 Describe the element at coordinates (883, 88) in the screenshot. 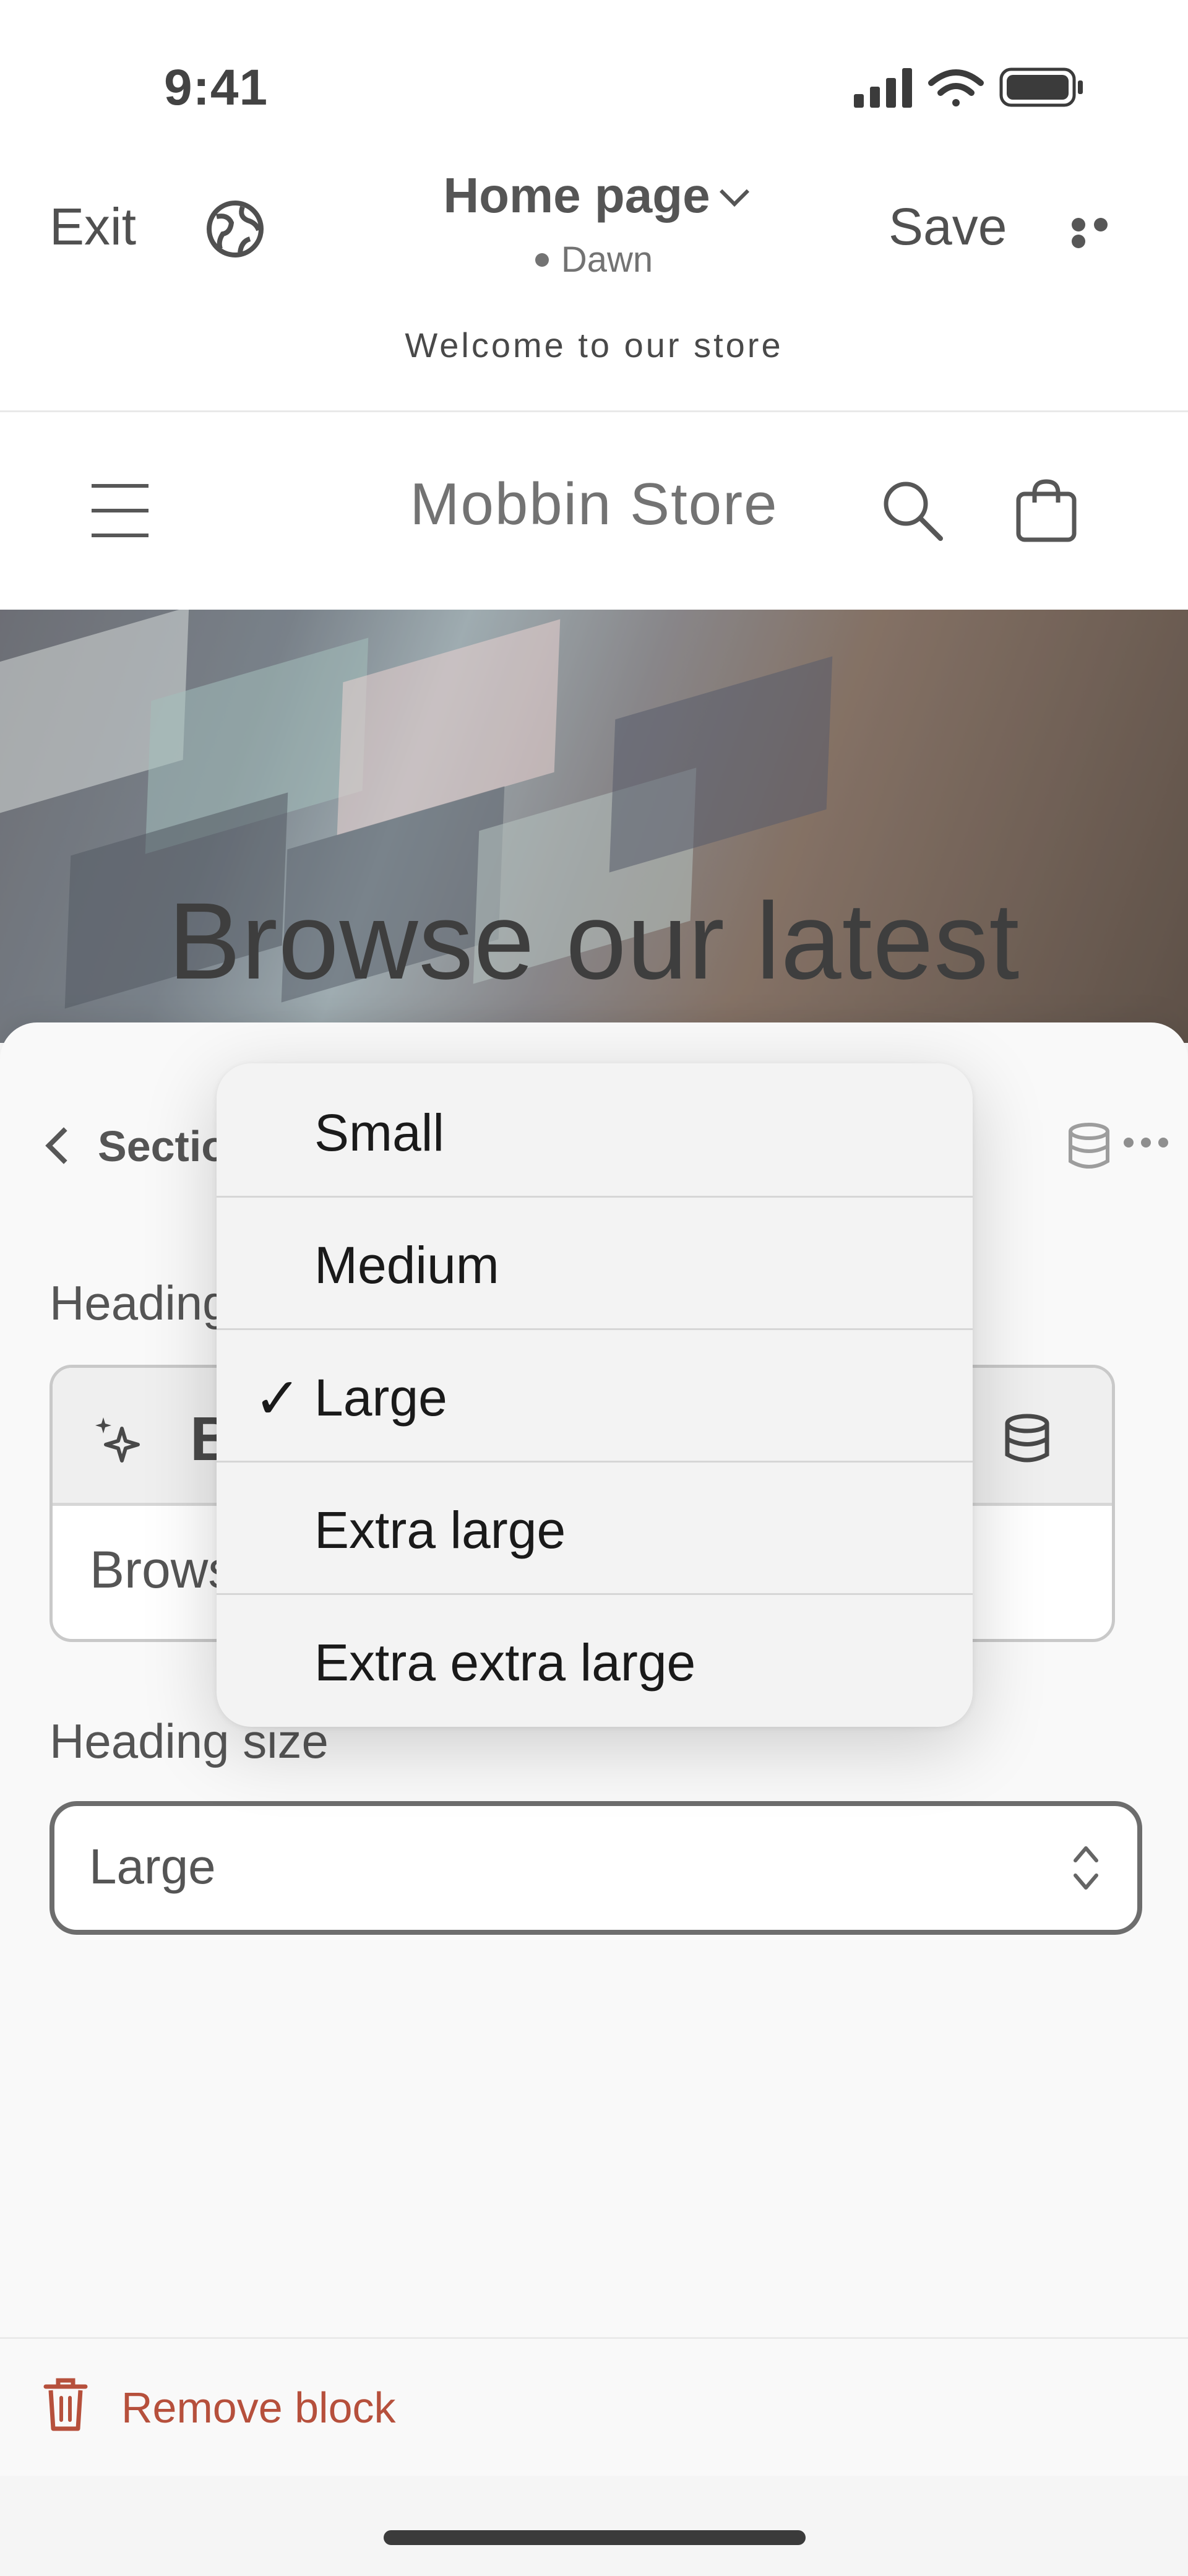

I see `signal-icon` at that location.